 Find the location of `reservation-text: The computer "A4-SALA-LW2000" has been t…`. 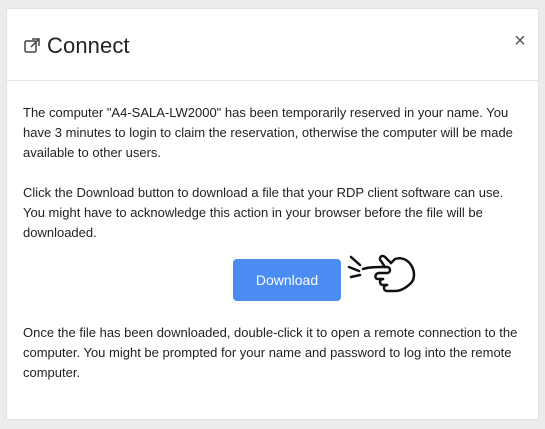

reservation-text: The computer "A4-SALA-LW2000" has been t… is located at coordinates (268, 132).